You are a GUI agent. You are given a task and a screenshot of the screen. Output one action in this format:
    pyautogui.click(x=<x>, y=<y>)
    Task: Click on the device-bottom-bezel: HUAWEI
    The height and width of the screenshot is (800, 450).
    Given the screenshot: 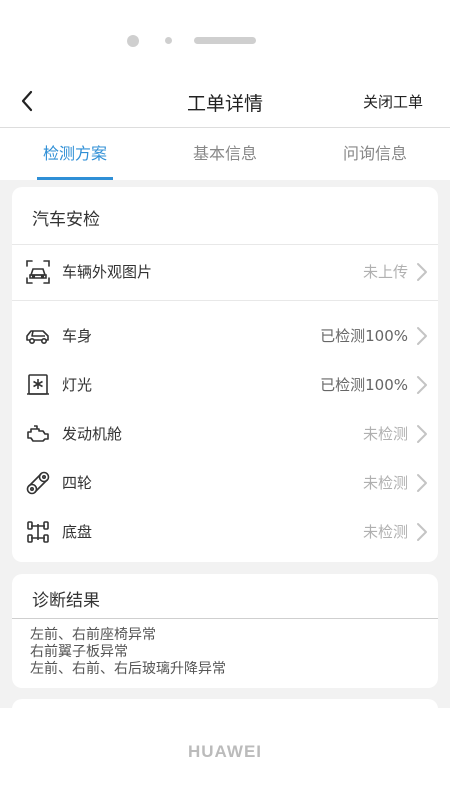 What is the action you would take?
    pyautogui.click(x=225, y=754)
    